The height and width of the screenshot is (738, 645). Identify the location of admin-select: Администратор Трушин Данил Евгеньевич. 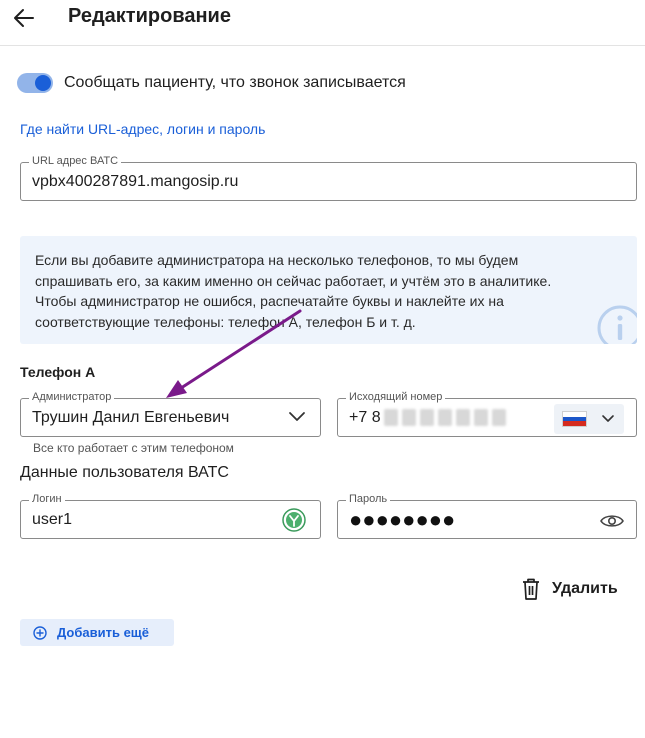
(170, 414).